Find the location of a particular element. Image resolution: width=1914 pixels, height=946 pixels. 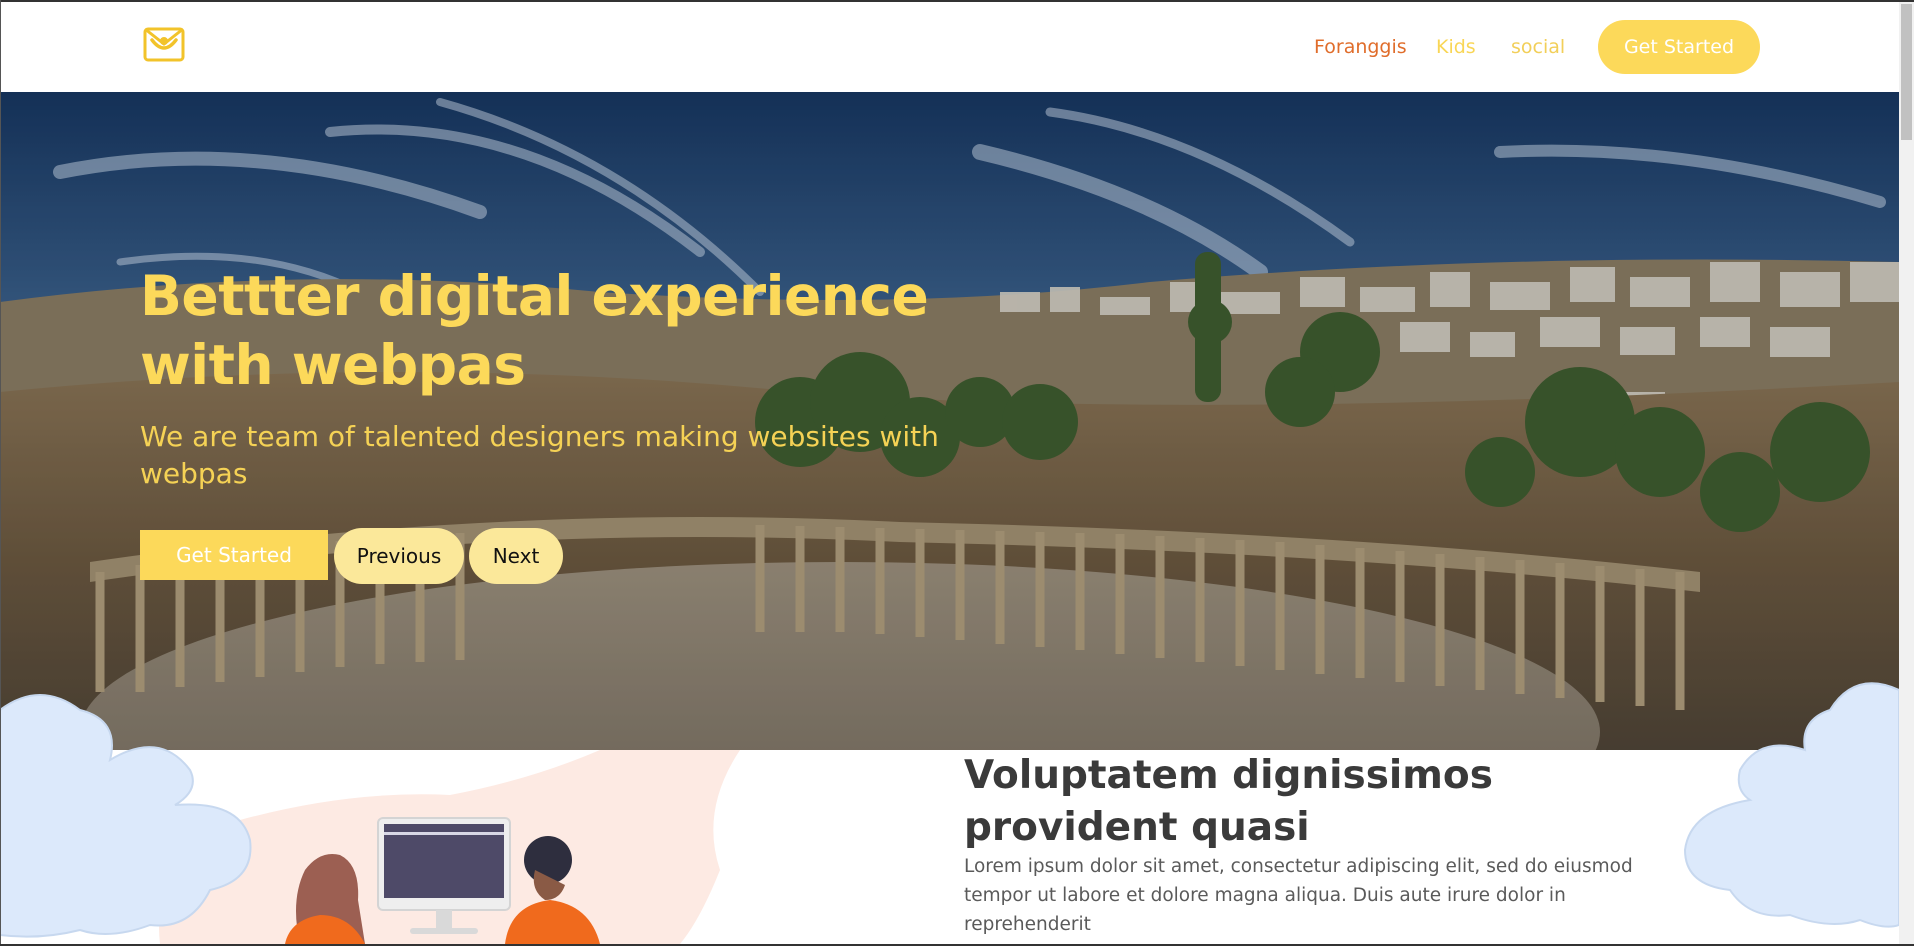

smile-envelope-logo-icon is located at coordinates (164, 44).